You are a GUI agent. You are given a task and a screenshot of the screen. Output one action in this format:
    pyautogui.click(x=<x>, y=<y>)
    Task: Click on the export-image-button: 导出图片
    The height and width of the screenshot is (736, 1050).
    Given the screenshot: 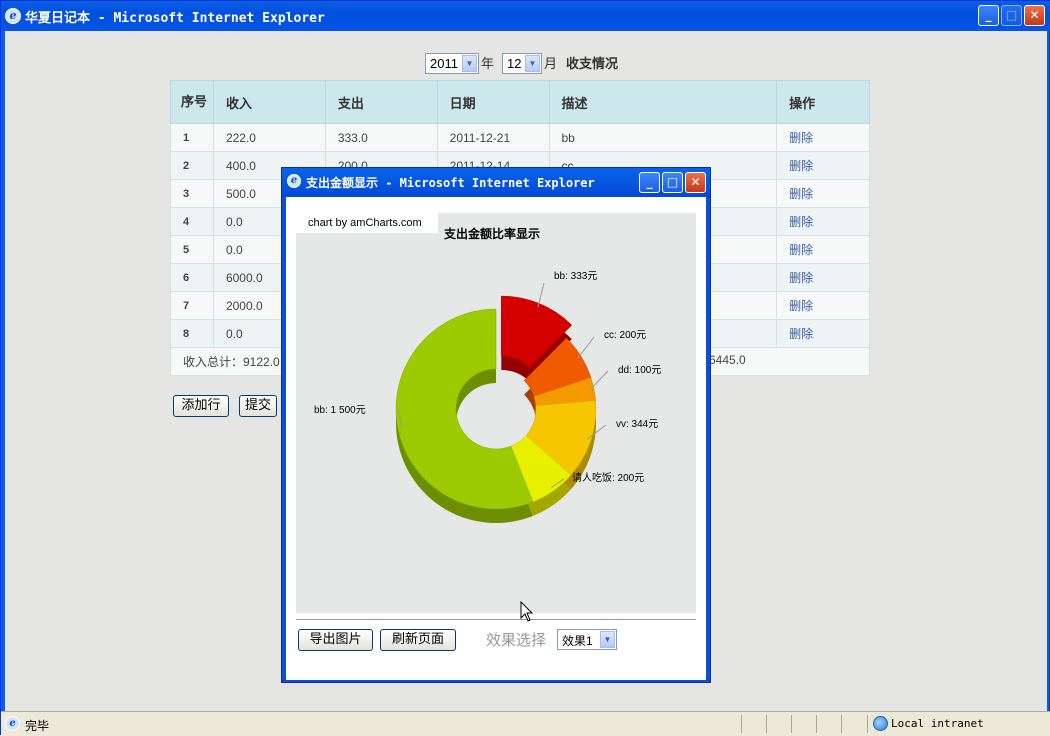 What is the action you would take?
    pyautogui.click(x=335, y=640)
    